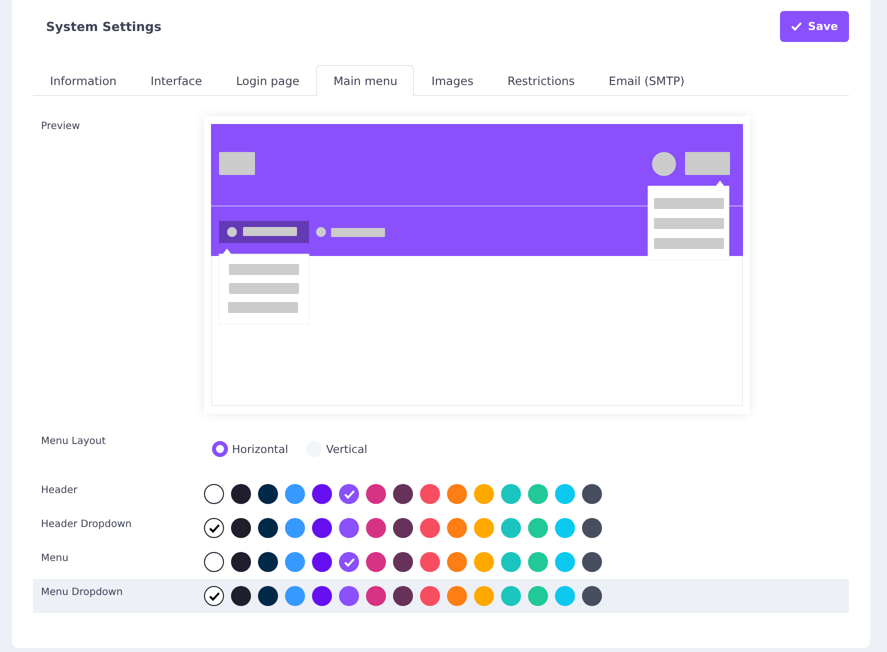 The width and height of the screenshot is (887, 652). What do you see at coordinates (82, 592) in the screenshot?
I see `field-label: Menu Dropdown` at bounding box center [82, 592].